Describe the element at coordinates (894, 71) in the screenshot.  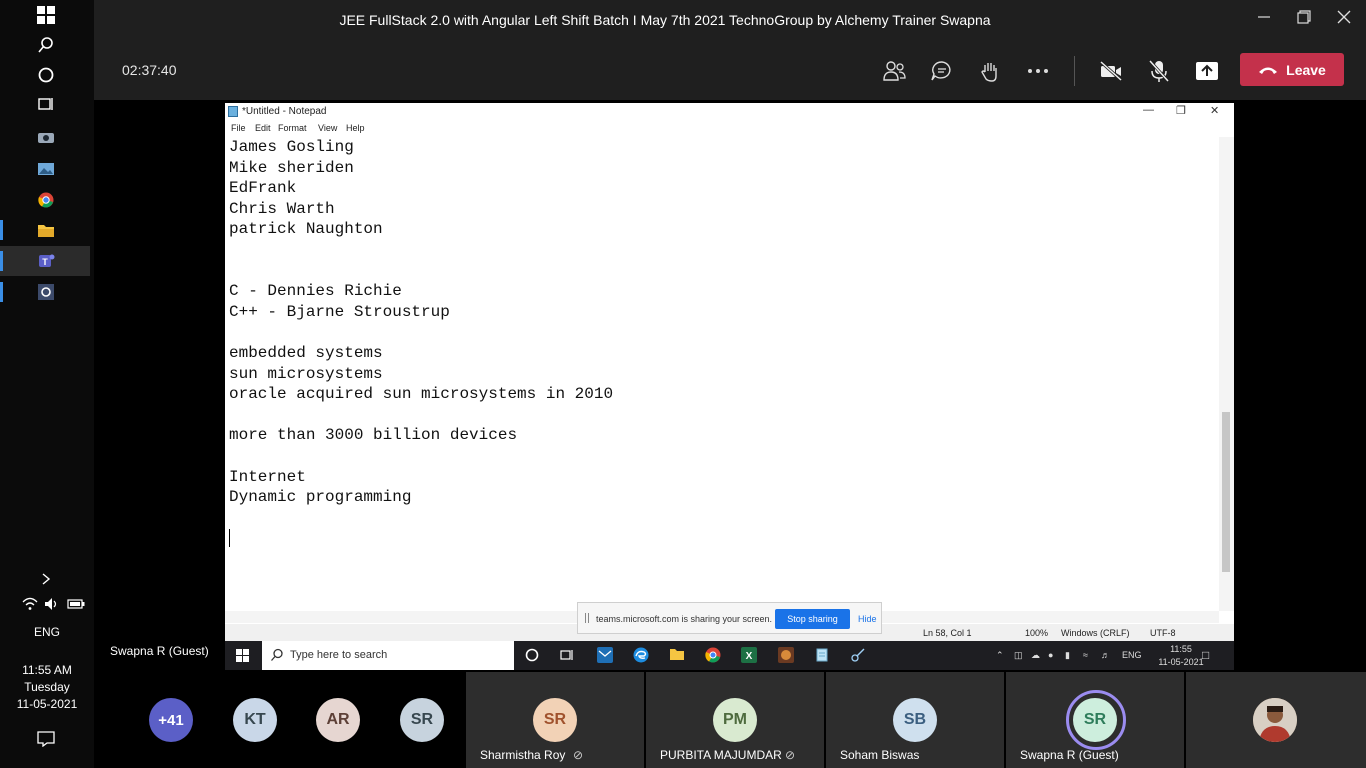
I see `participants-icon` at that location.